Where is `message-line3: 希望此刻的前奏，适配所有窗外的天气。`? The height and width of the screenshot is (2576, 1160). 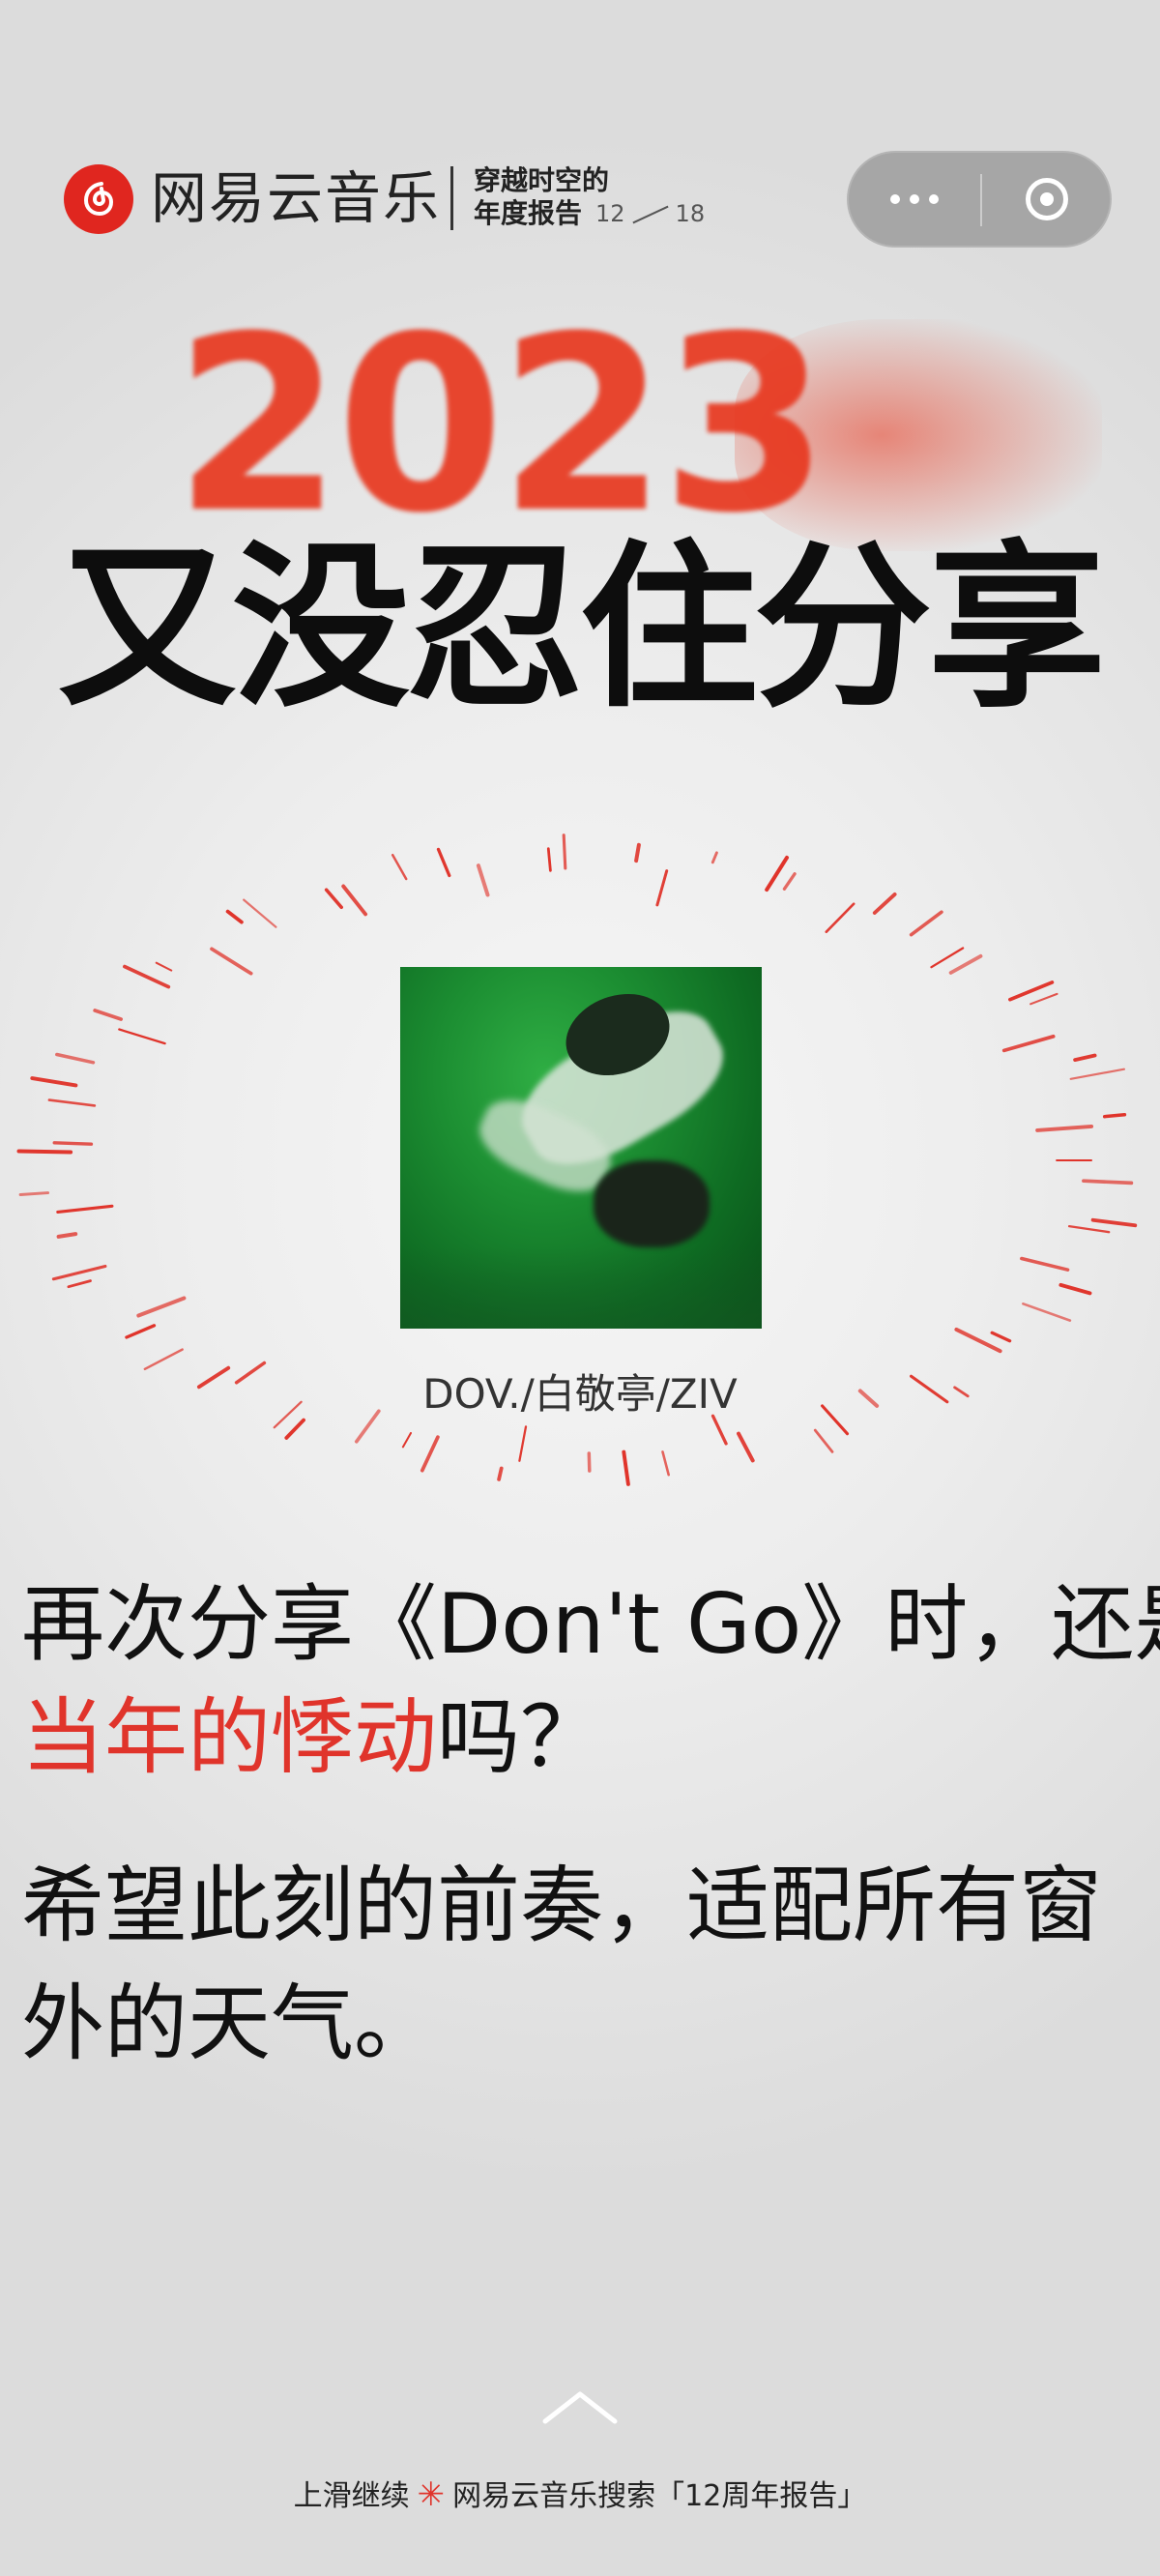 message-line3: 希望此刻的前奏，适配所有窗外的天气。 is located at coordinates (562, 1965).